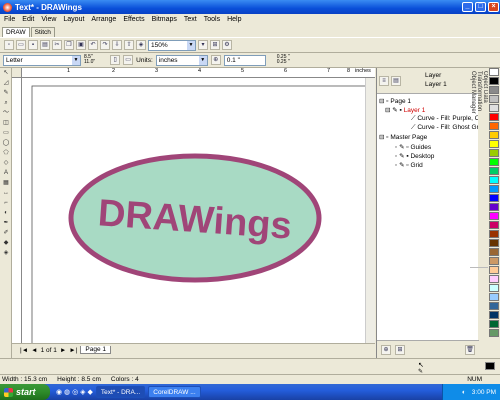 This screenshot has height=400, width=500. Describe the element at coordinates (103, 19) in the screenshot. I see `menu-arrange: Arrange` at that location.